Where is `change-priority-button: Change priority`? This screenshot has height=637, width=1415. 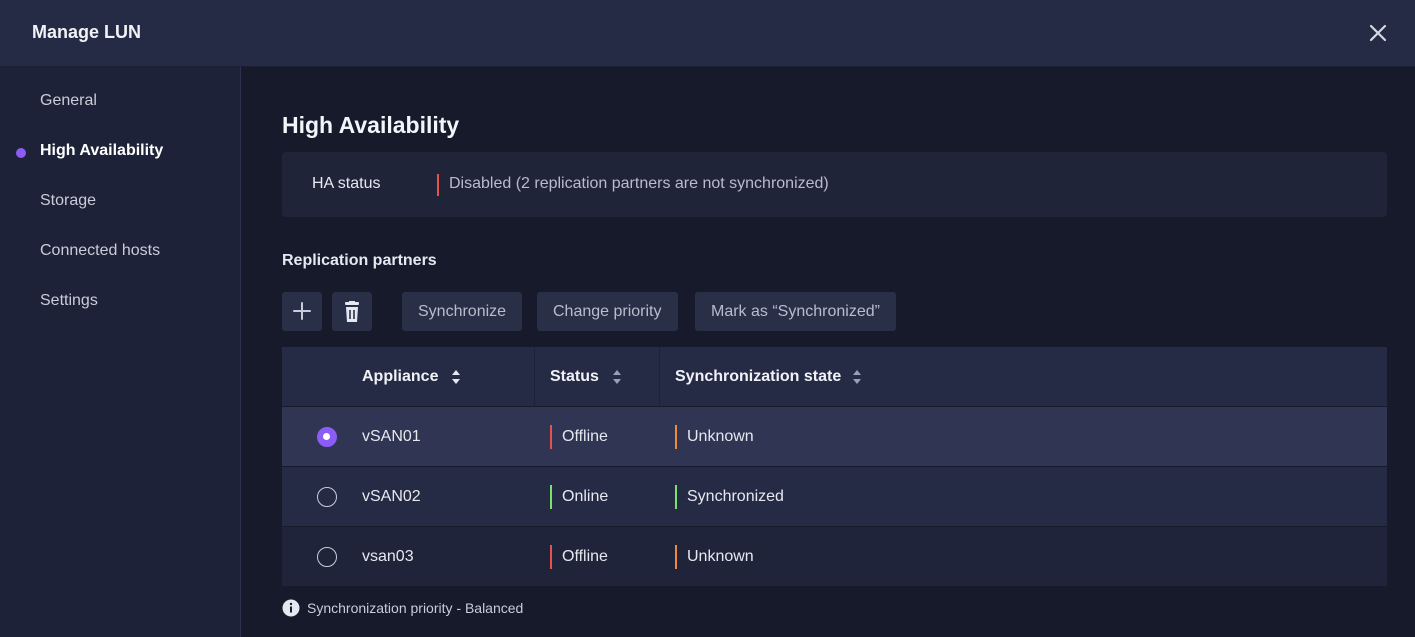
change-priority-button: Change priority is located at coordinates (607, 311).